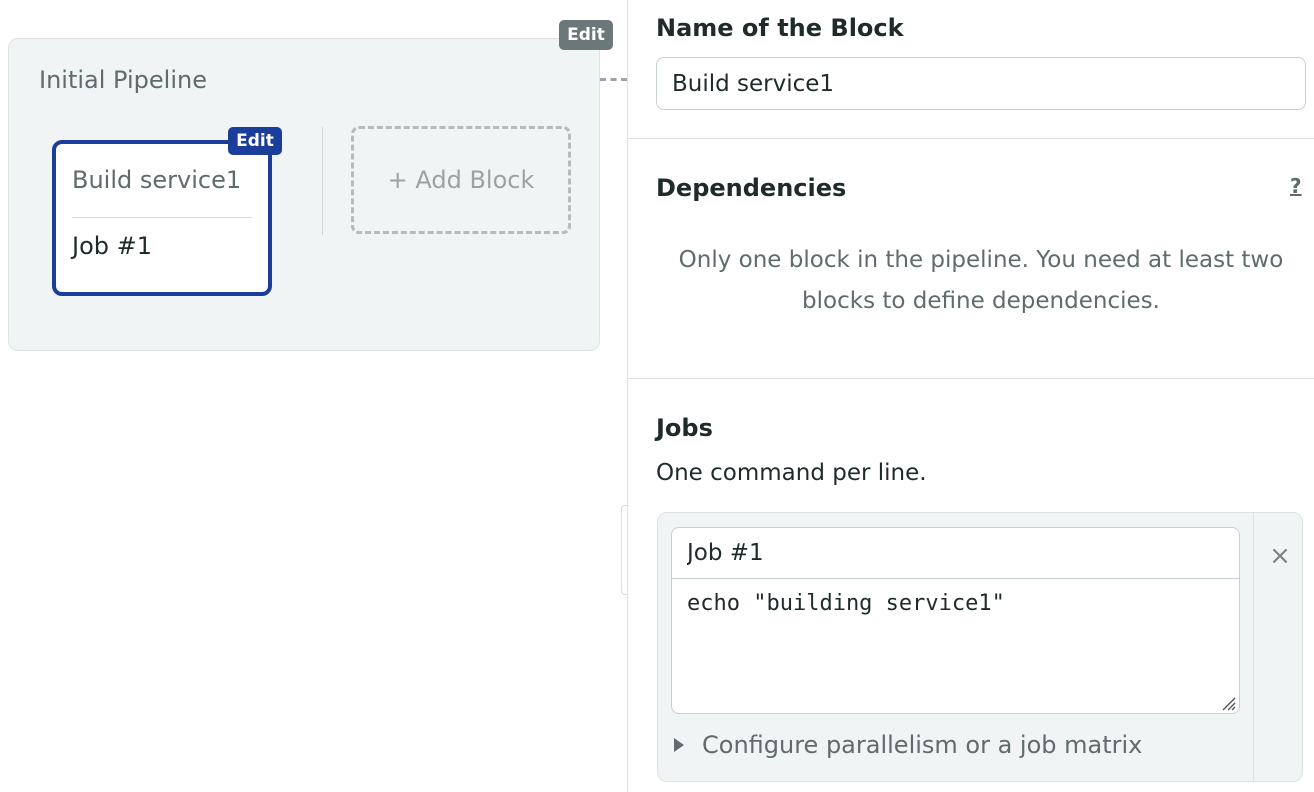  I want to click on dependencies-heading: Dependencies, so click(751, 188).